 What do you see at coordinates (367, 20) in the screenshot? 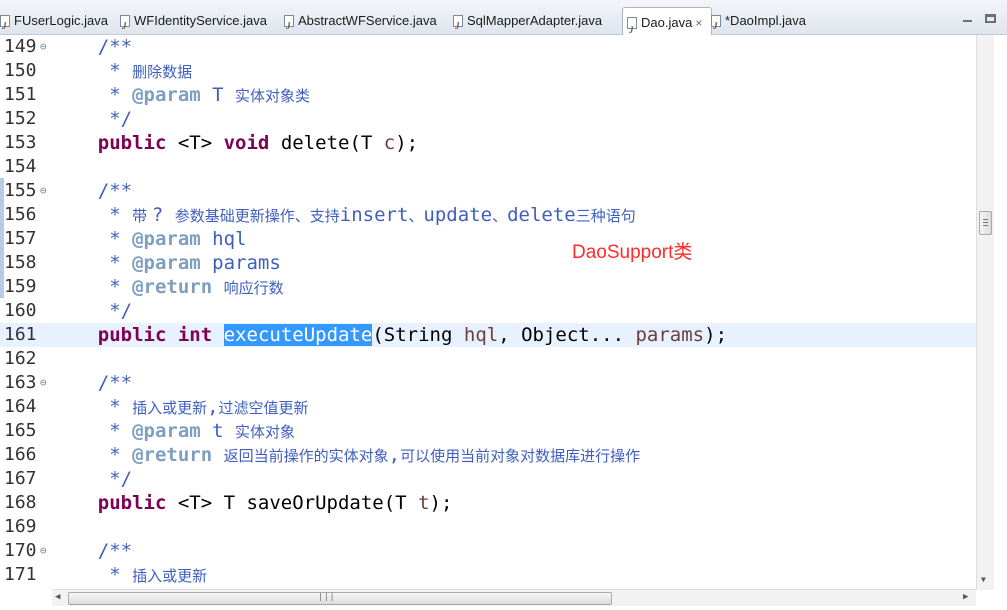
I see `tab-label: AbstractWFService.java` at bounding box center [367, 20].